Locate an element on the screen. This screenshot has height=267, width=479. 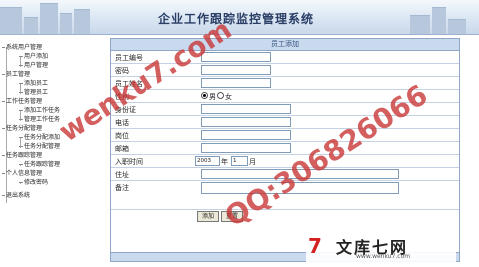
emp-no-input is located at coordinates (236, 57).